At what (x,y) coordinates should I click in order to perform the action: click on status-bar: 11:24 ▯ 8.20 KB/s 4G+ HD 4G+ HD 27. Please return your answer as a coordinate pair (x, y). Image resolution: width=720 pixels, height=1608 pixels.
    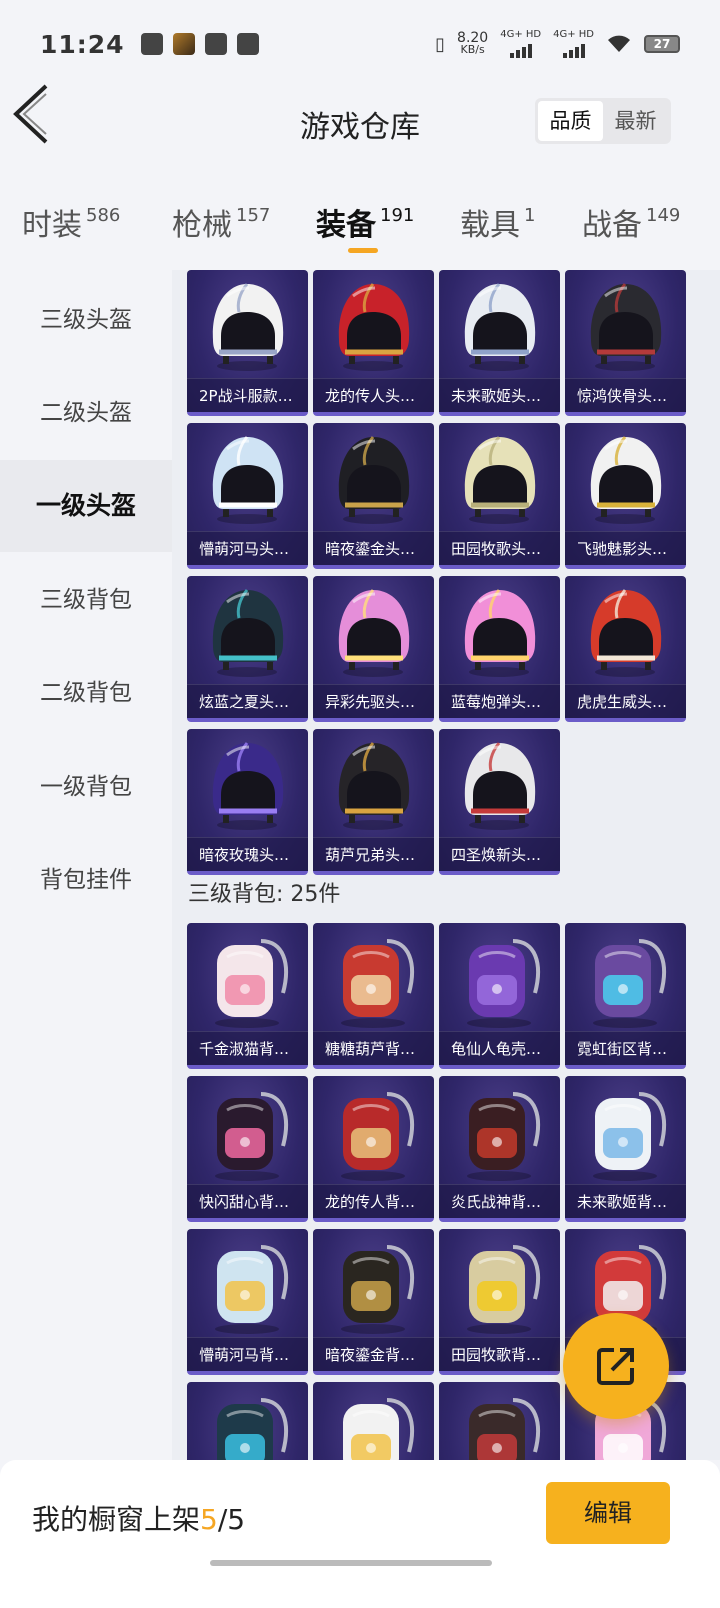
    Looking at the image, I should click on (360, 44).